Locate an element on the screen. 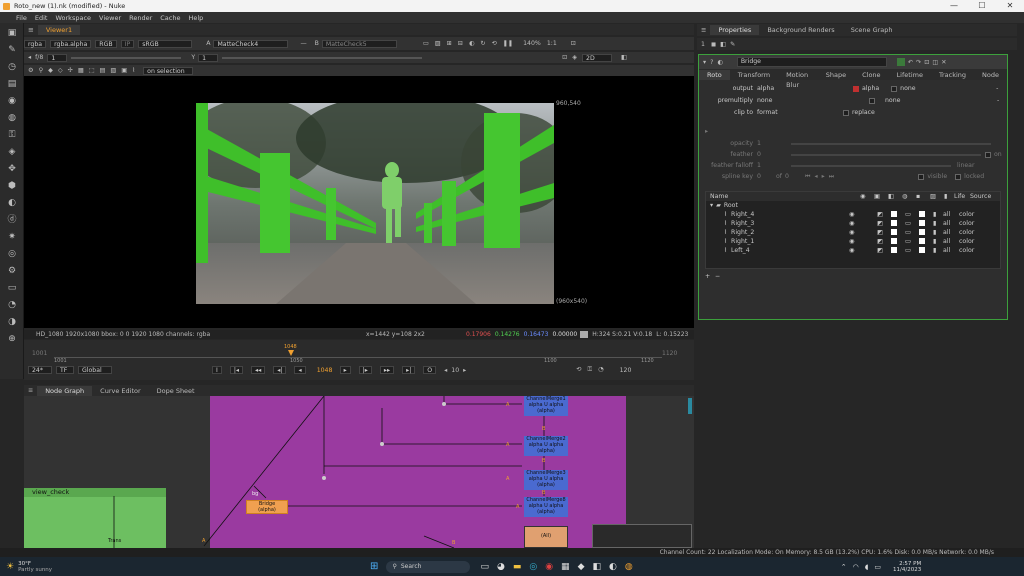 The height and width of the screenshot is (576, 1024). add-layer-button: + is located at coordinates (710, 276).